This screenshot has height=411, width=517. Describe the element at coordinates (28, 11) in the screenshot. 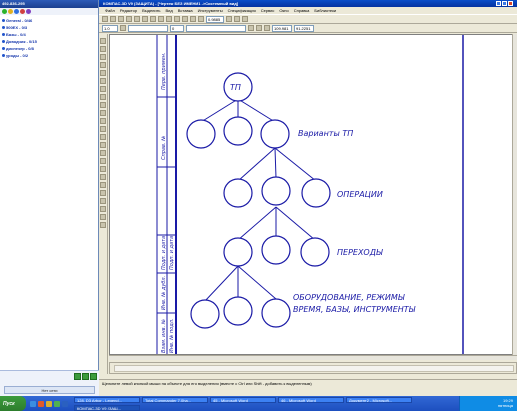

I see `menu-icon` at that location.